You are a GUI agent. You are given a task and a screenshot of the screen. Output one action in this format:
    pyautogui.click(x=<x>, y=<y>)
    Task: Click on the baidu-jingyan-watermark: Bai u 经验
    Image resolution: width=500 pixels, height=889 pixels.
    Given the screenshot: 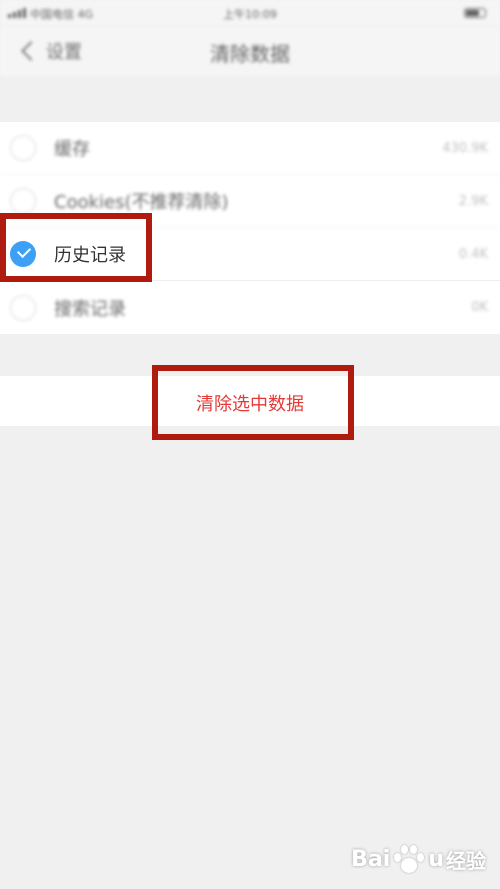 What is the action you would take?
    pyautogui.click(x=418, y=859)
    